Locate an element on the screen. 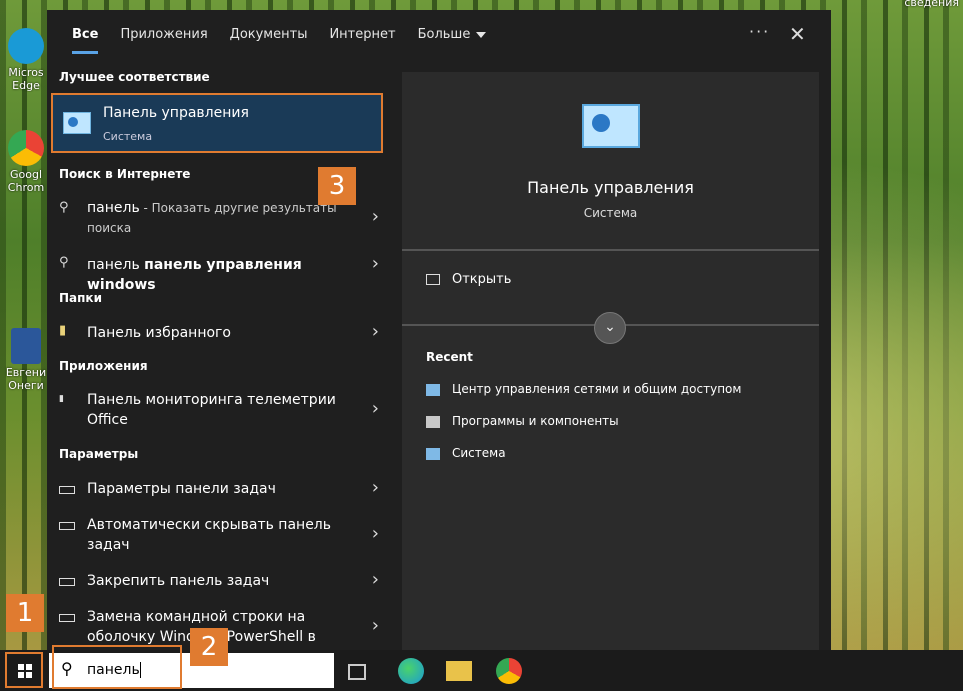  desktop-icon-word-doc: Евгени Онеги is located at coordinates (26, 360).